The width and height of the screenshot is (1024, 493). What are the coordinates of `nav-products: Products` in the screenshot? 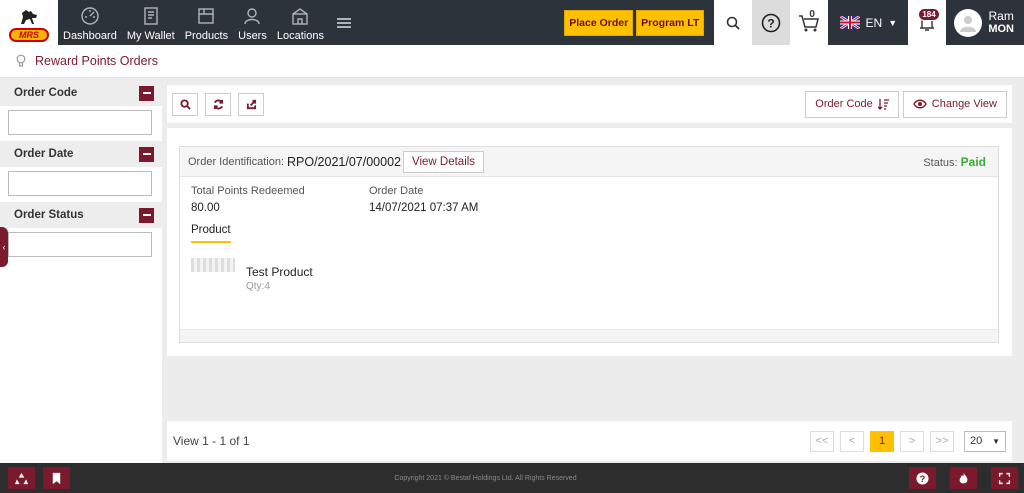 It's located at (206, 22).